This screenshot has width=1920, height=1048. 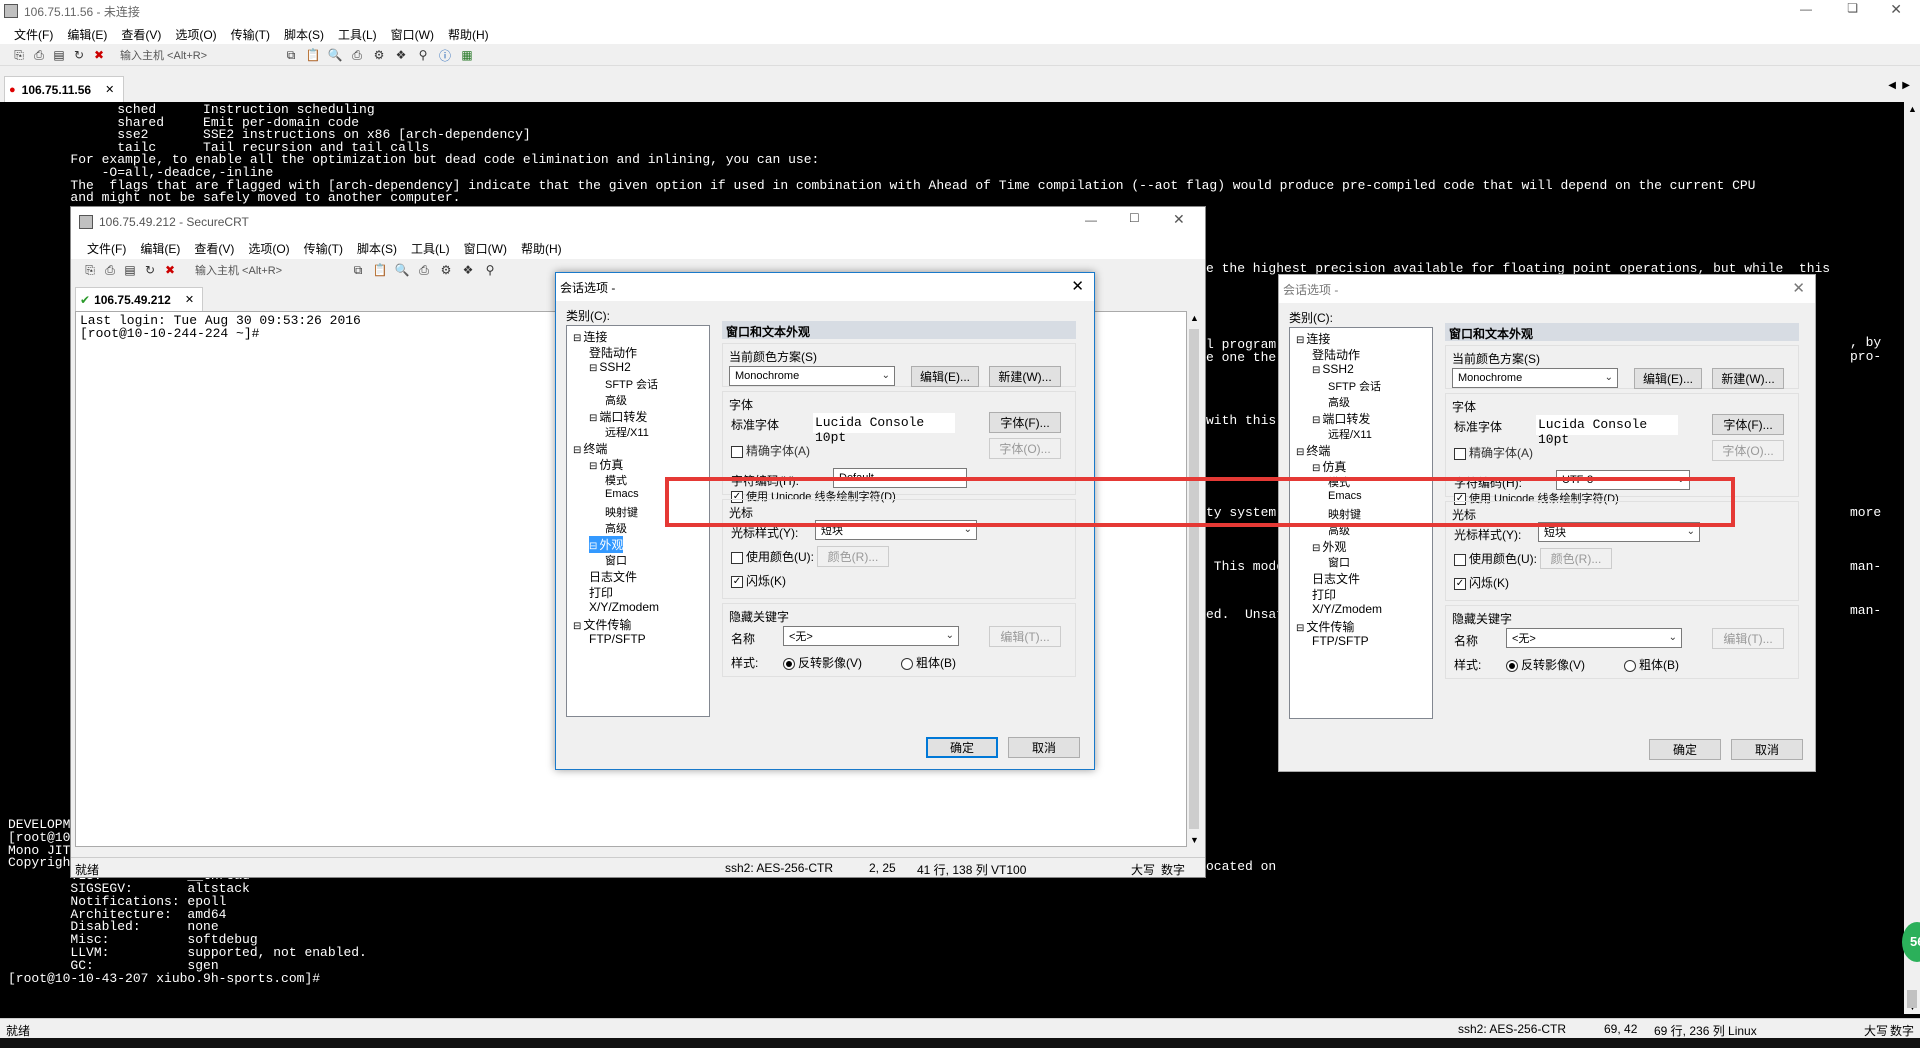 What do you see at coordinates (335, 55) in the screenshot?
I see `find-icon: 🔍` at bounding box center [335, 55].